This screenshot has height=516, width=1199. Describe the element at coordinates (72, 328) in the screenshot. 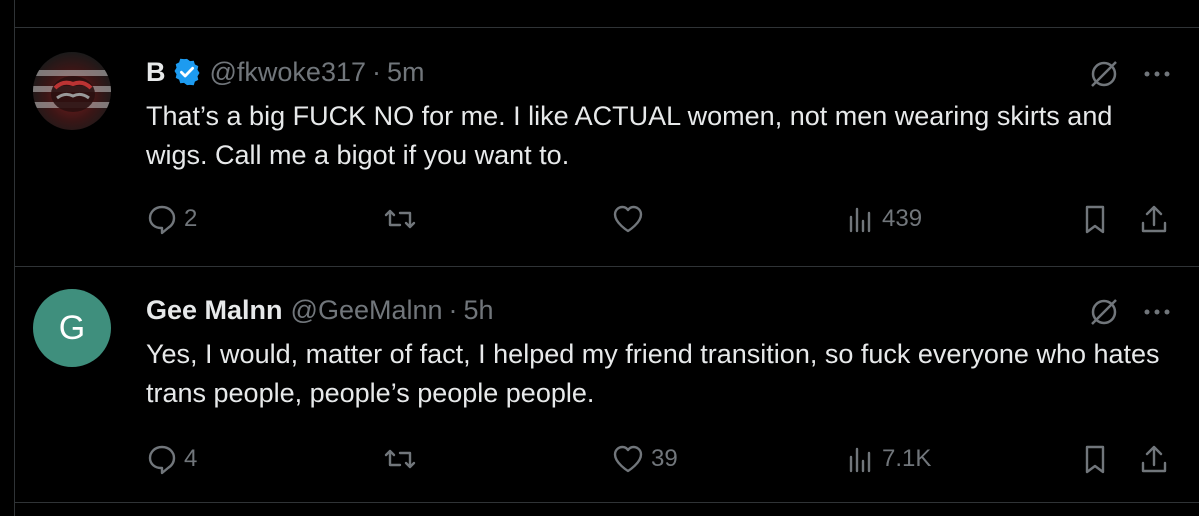

I see `avatar-letter: G` at that location.